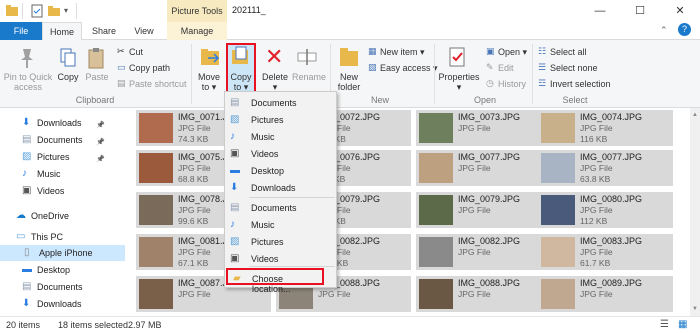 Image resolution: width=700 pixels, height=333 pixels. I want to click on delete-x-icon: ✕, so click(274, 56).